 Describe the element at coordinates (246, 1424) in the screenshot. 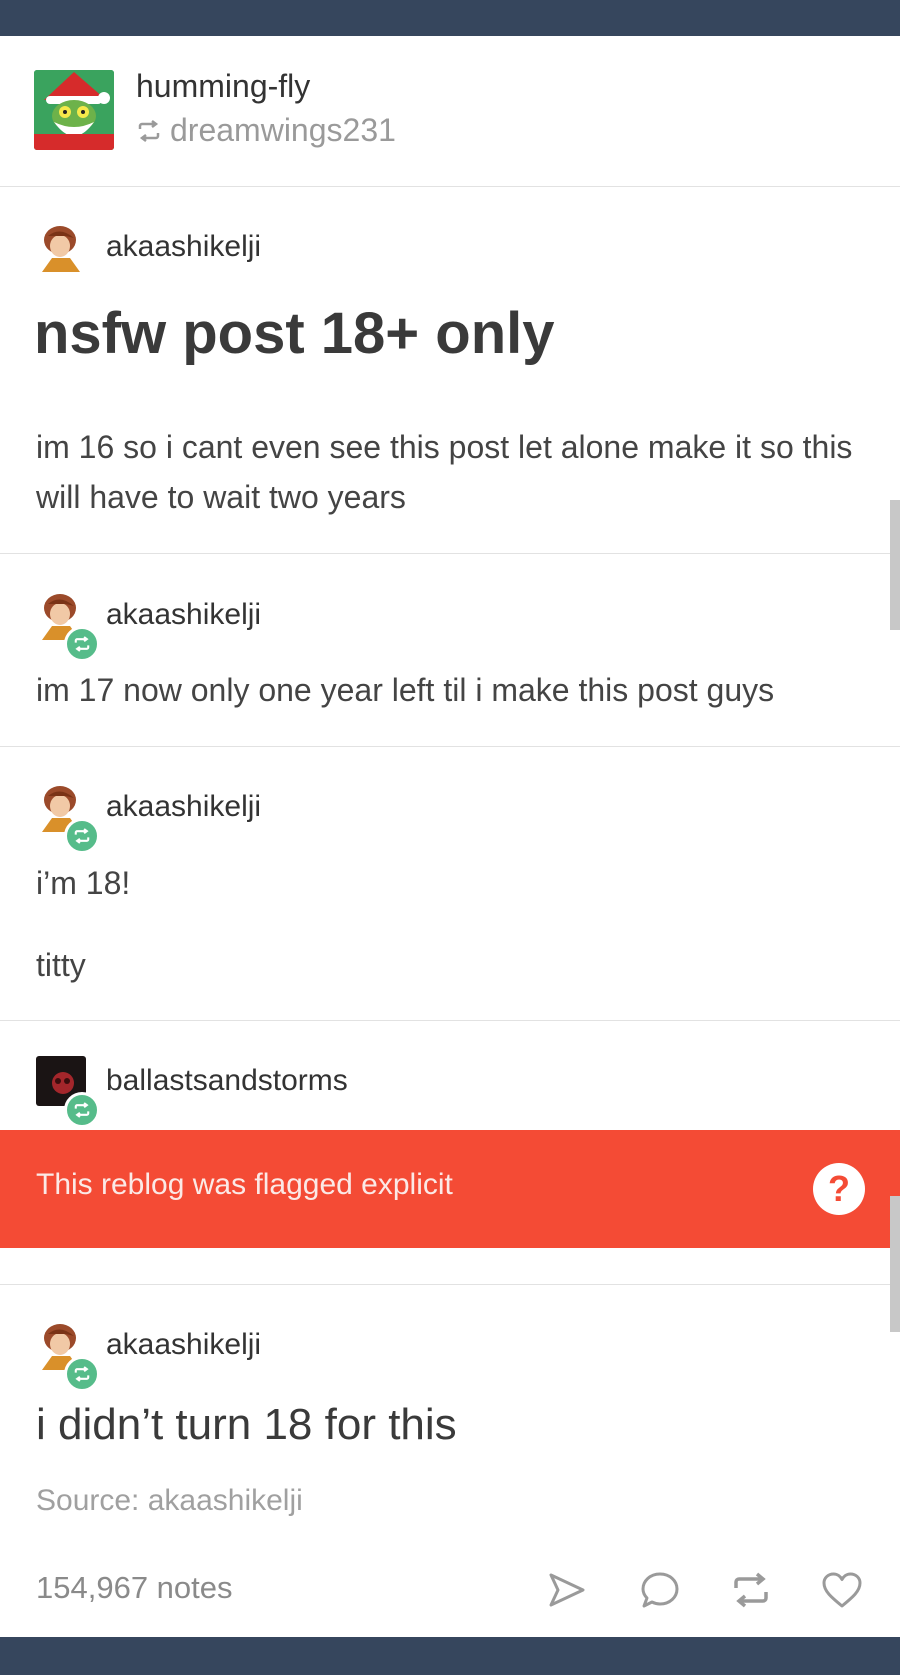

I see `post-text: i didn’t turn 18 for this` at that location.